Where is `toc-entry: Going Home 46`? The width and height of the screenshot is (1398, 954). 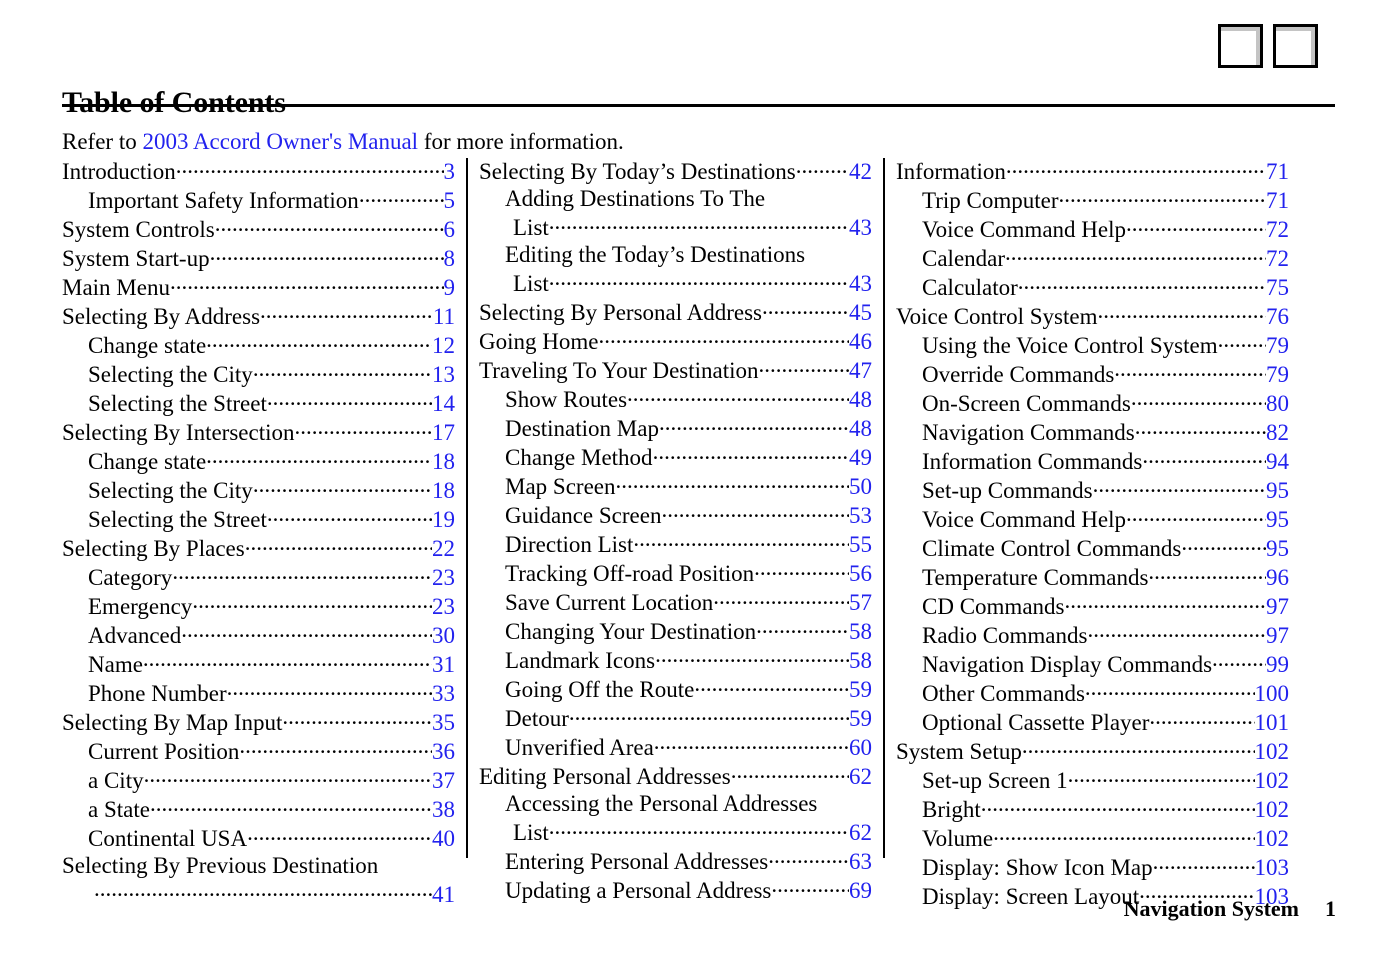 toc-entry: Going Home 46 is located at coordinates (675, 340).